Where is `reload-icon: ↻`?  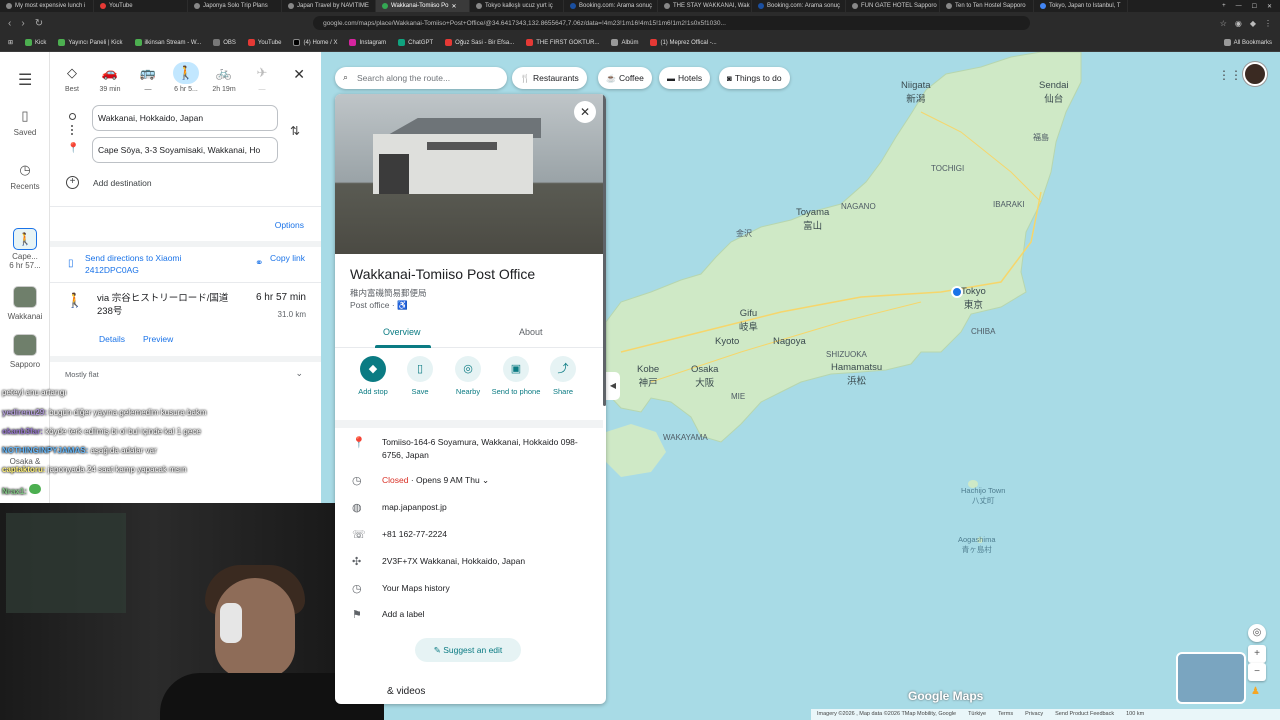 reload-icon: ↻ is located at coordinates (39, 23).